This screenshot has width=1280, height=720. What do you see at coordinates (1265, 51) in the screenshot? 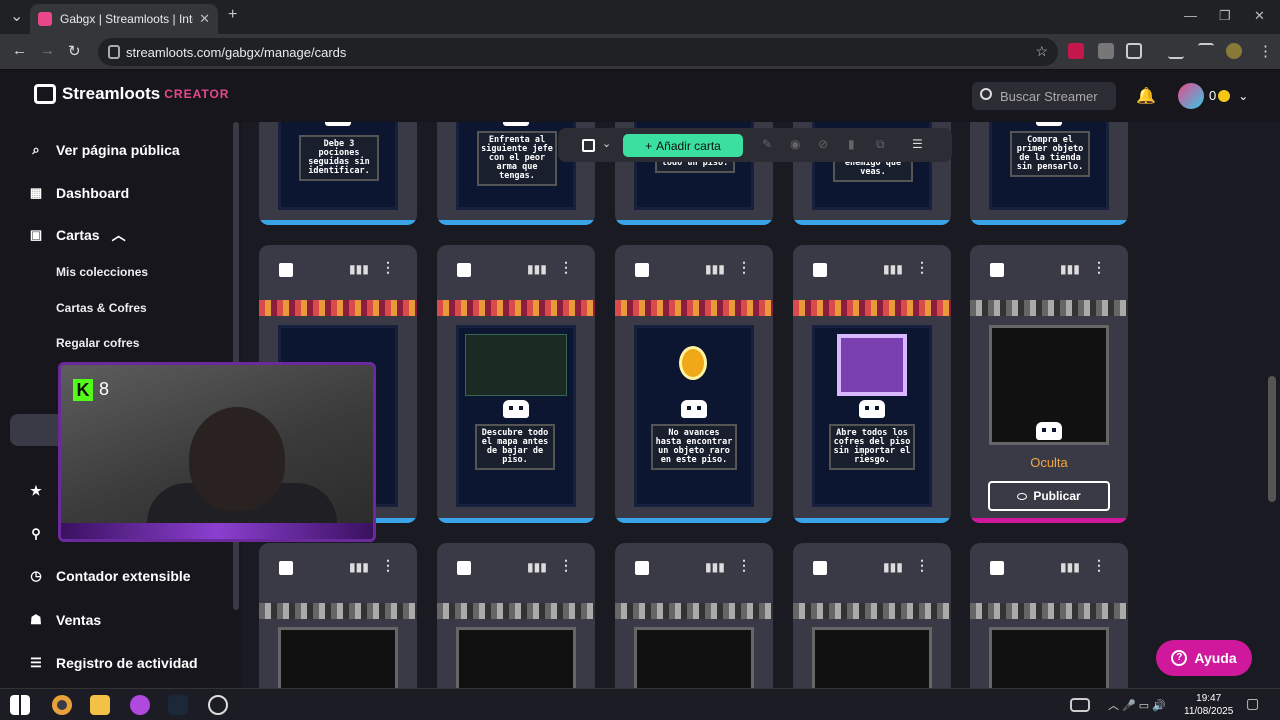
I see `menu-icon: ⋮` at bounding box center [1265, 51].